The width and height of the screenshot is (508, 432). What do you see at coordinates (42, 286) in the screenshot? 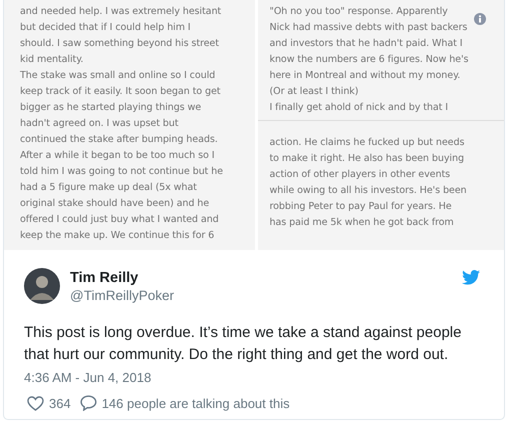
I see `avatar` at bounding box center [42, 286].